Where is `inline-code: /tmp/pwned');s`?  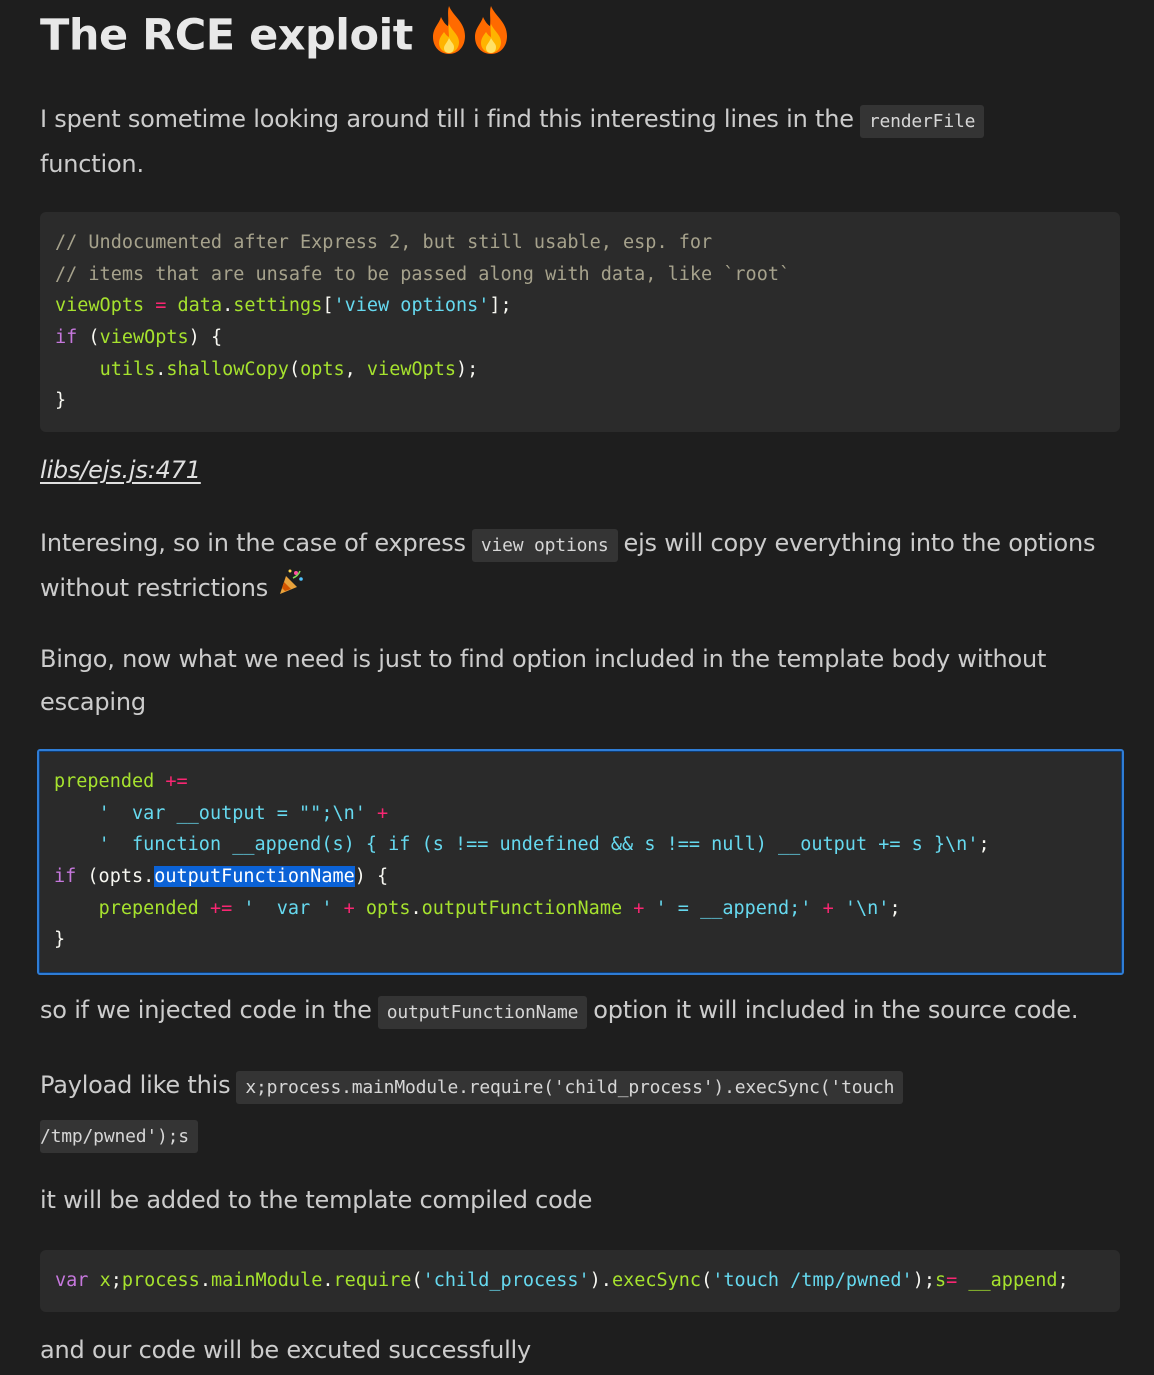
inline-code: /tmp/pwned');s is located at coordinates (119, 1136).